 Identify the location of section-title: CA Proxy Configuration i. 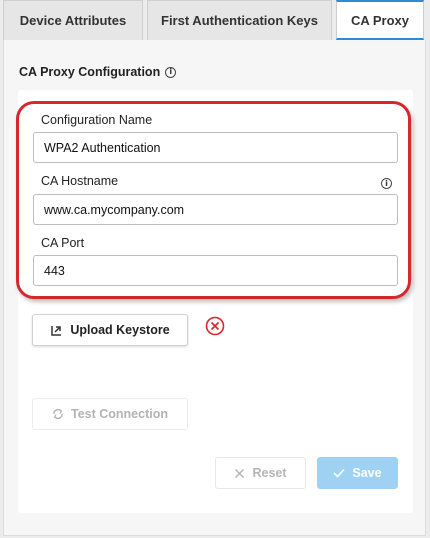
(98, 72).